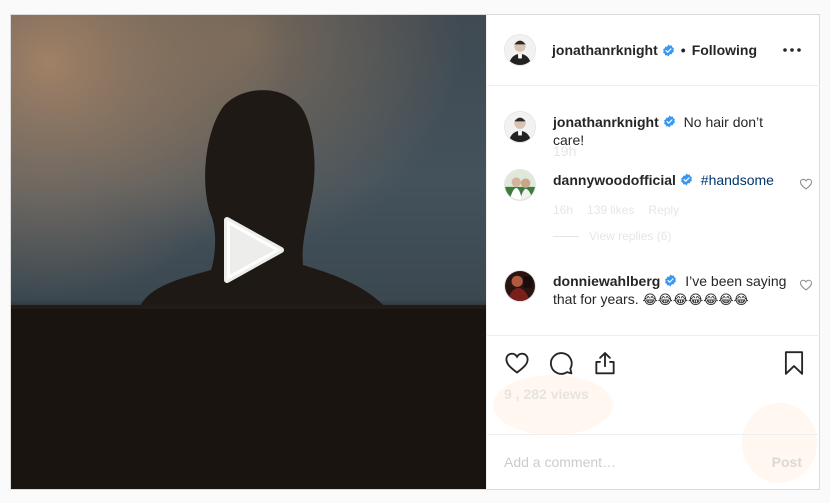  What do you see at coordinates (563, 210) in the screenshot?
I see `comment-timestamp: 16h` at bounding box center [563, 210].